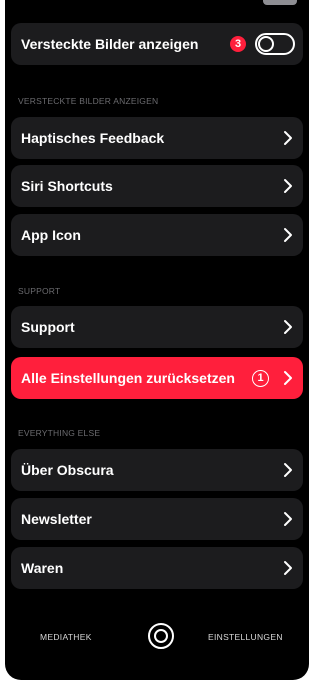 The width and height of the screenshot is (320, 685). I want to click on row-reset-settings-label: Alle Einstellungen zurücksetzen, so click(128, 378).